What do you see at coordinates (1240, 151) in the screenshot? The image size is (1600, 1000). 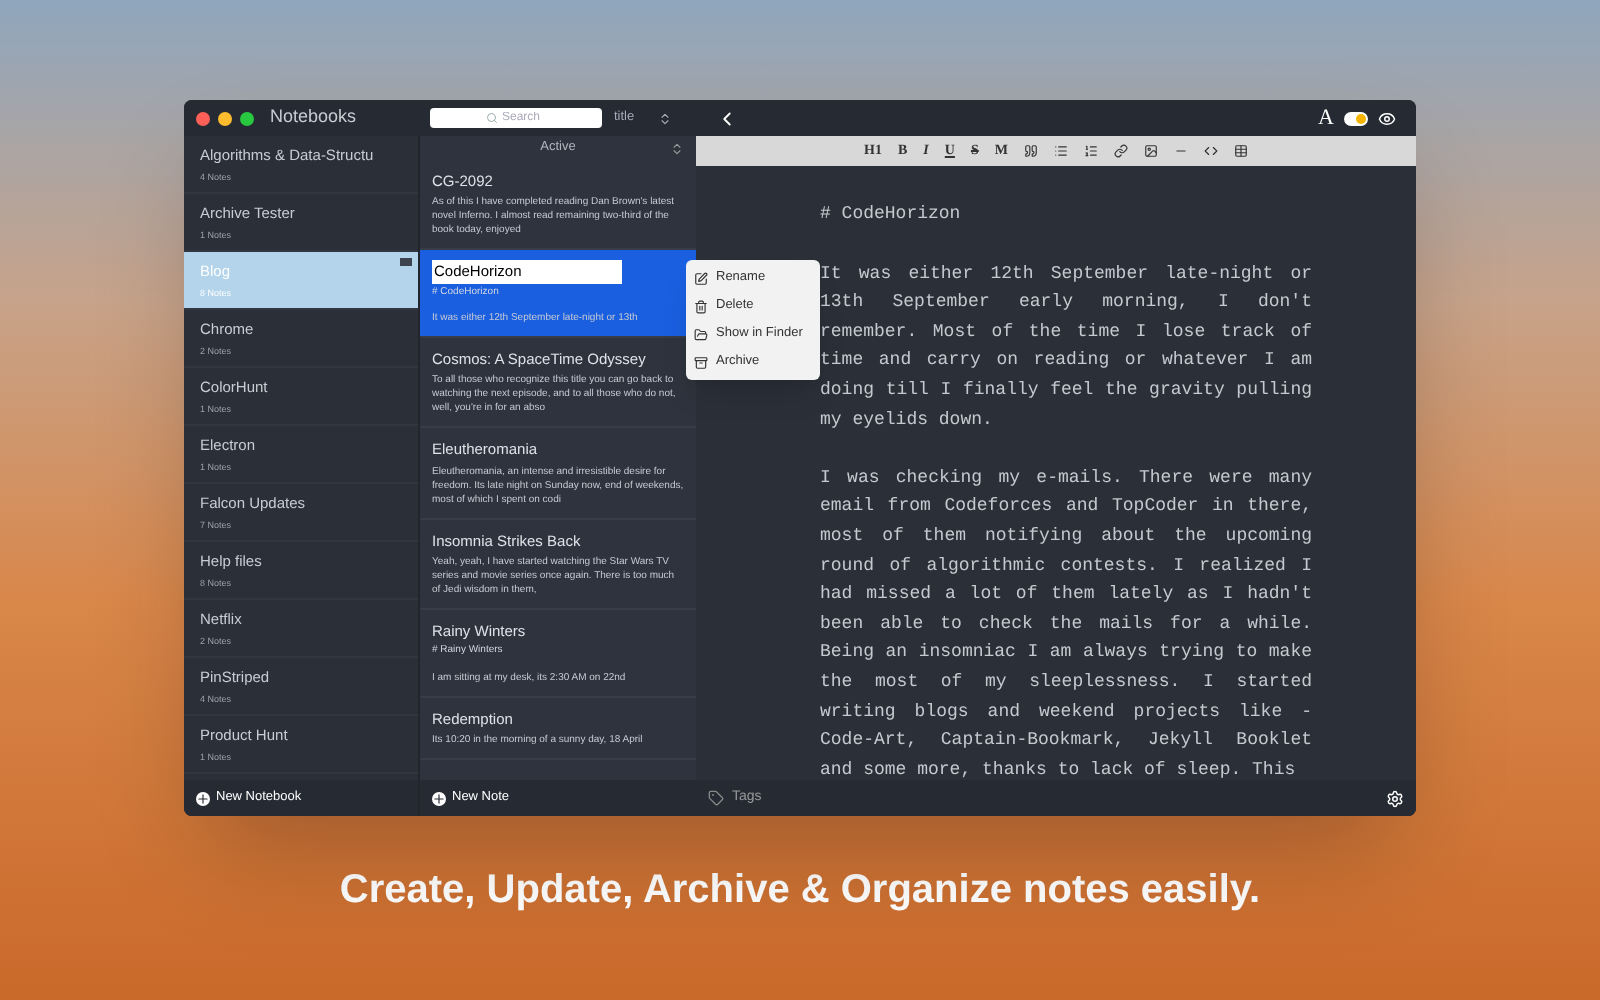 I see `table-icon` at bounding box center [1240, 151].